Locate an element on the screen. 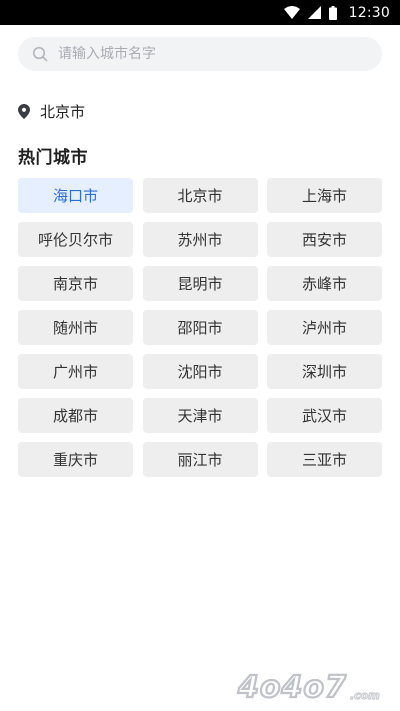  signal-icon is located at coordinates (314, 12).